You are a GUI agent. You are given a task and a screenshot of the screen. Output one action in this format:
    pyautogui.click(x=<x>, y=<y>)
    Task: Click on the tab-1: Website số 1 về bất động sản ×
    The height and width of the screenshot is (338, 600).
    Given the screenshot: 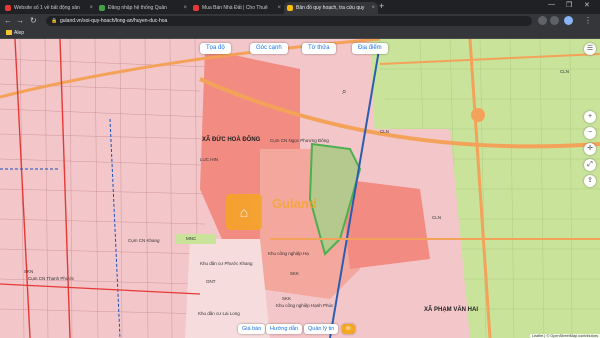 What is the action you would take?
    pyautogui.click(x=49, y=8)
    